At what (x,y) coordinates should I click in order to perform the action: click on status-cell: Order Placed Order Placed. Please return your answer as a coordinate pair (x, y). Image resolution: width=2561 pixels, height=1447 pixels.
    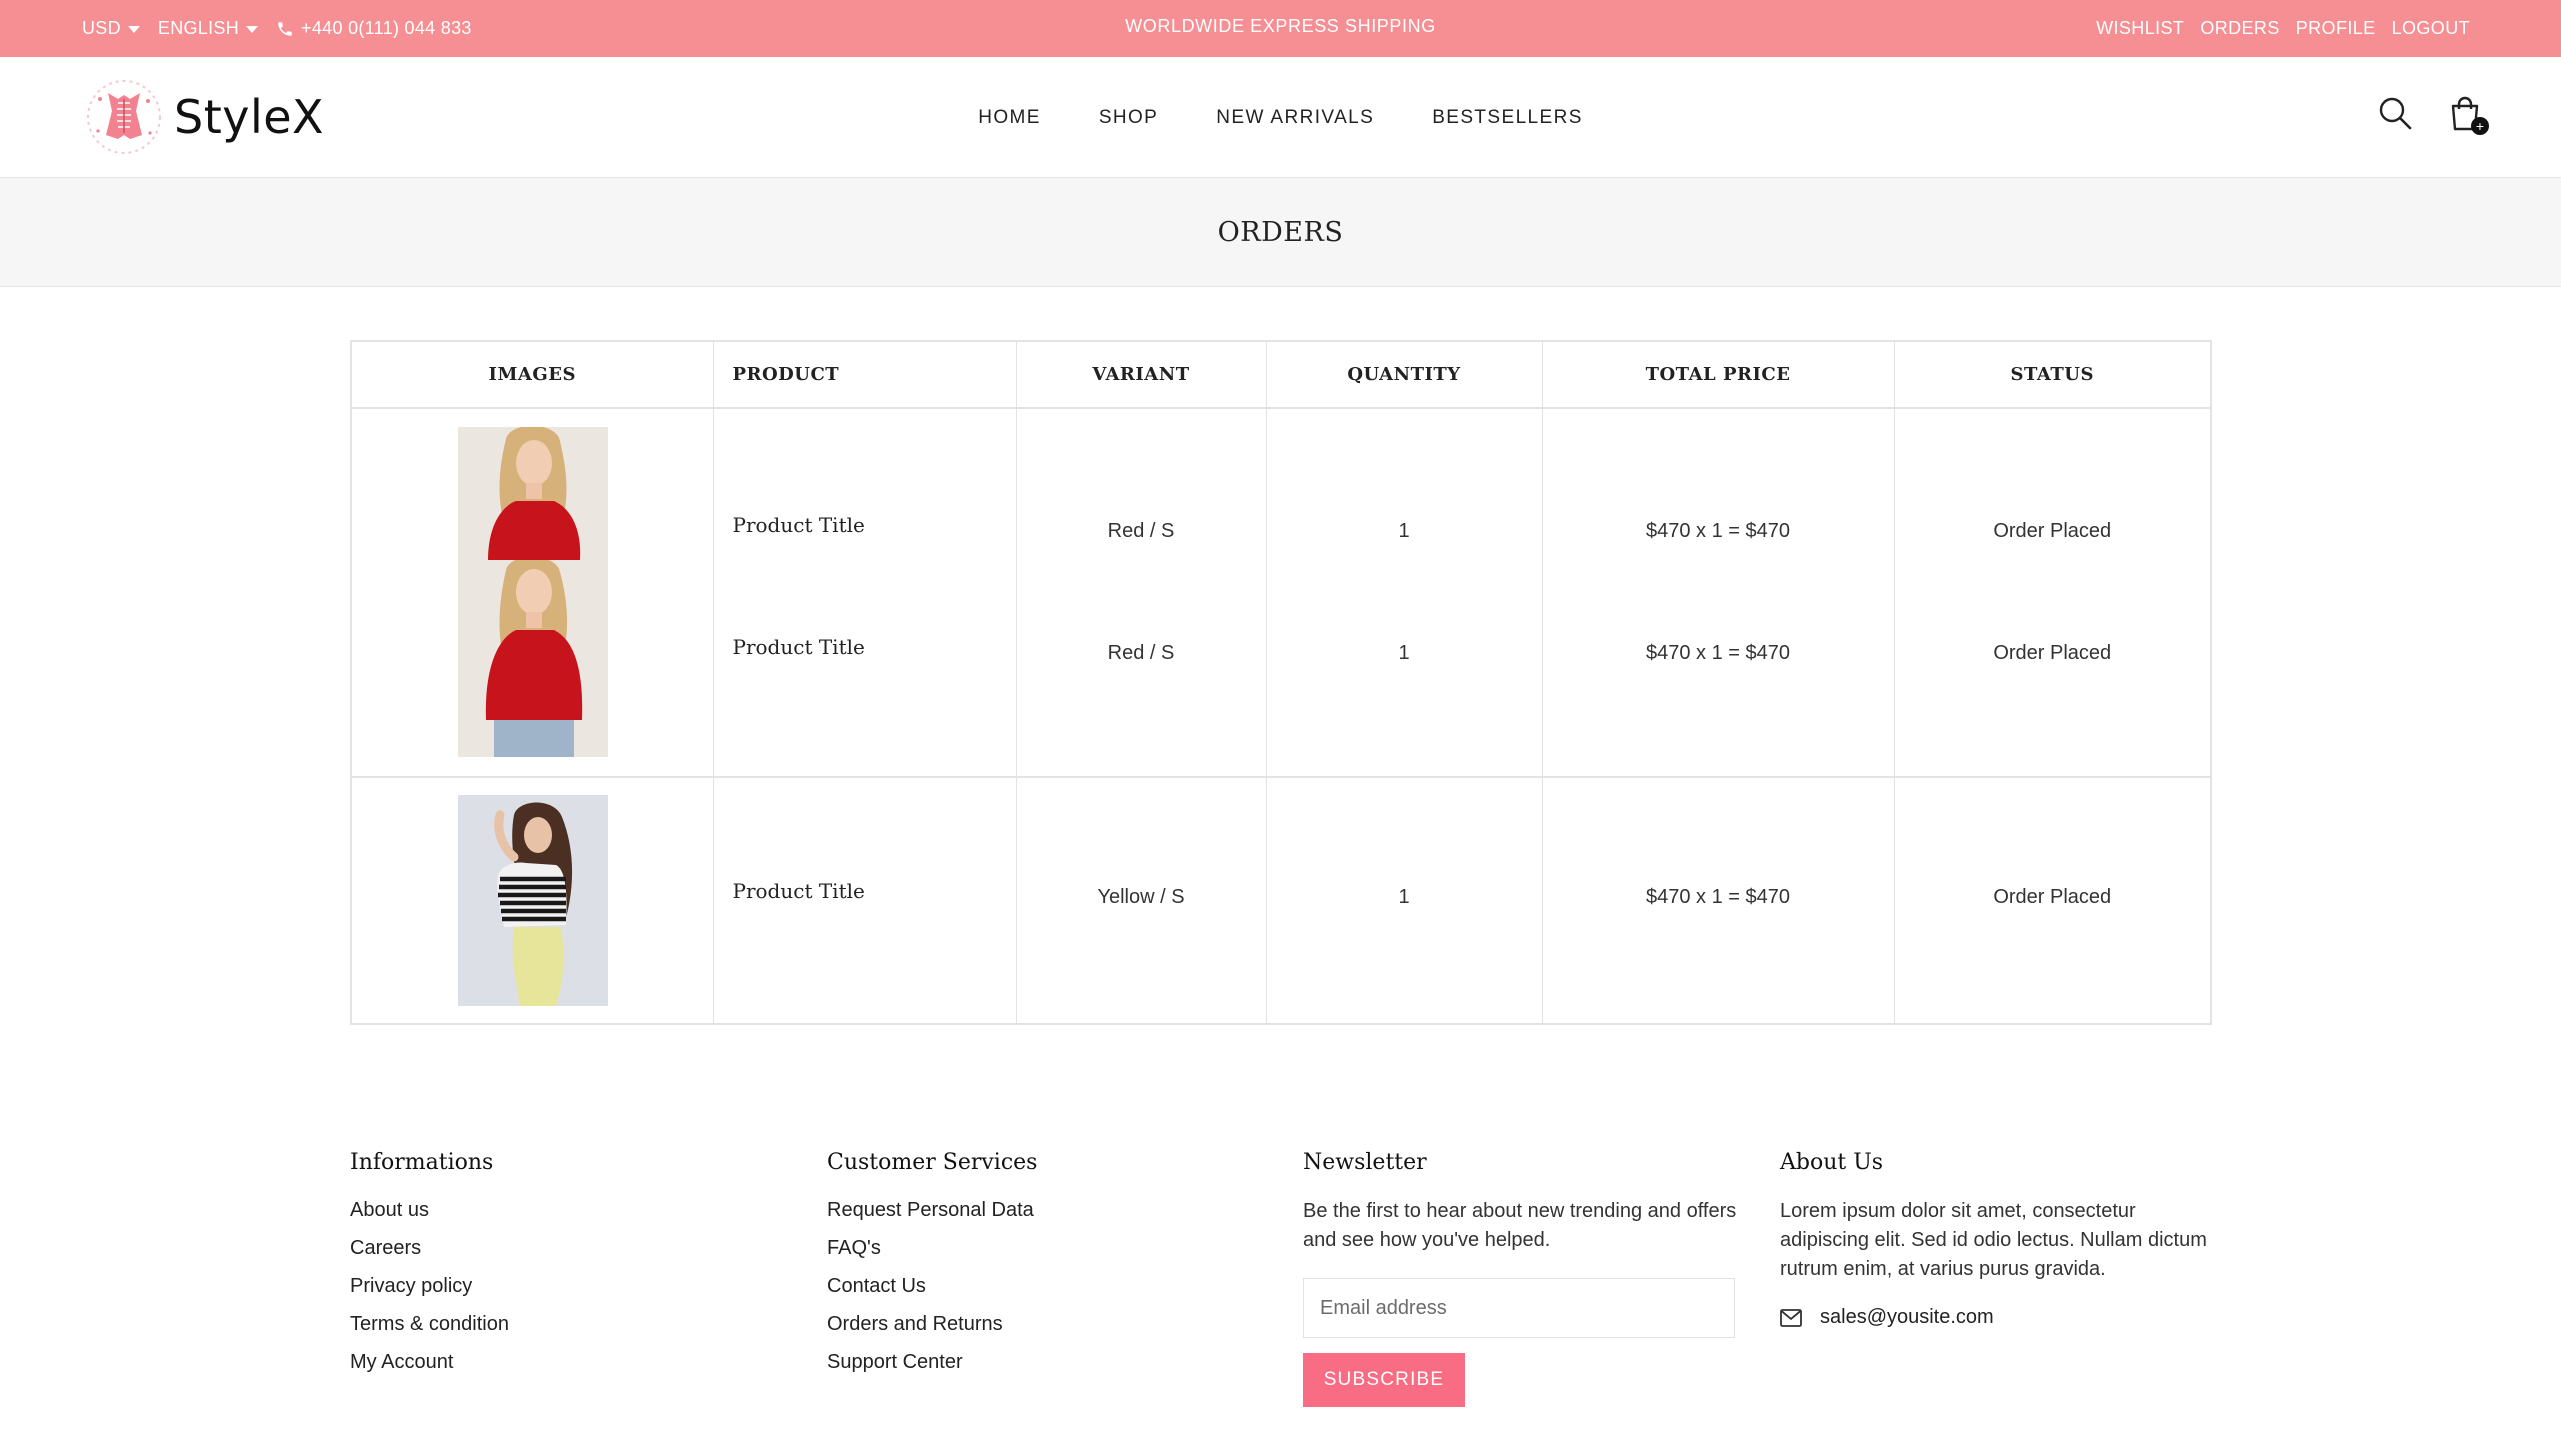
    Looking at the image, I should click on (2052, 593).